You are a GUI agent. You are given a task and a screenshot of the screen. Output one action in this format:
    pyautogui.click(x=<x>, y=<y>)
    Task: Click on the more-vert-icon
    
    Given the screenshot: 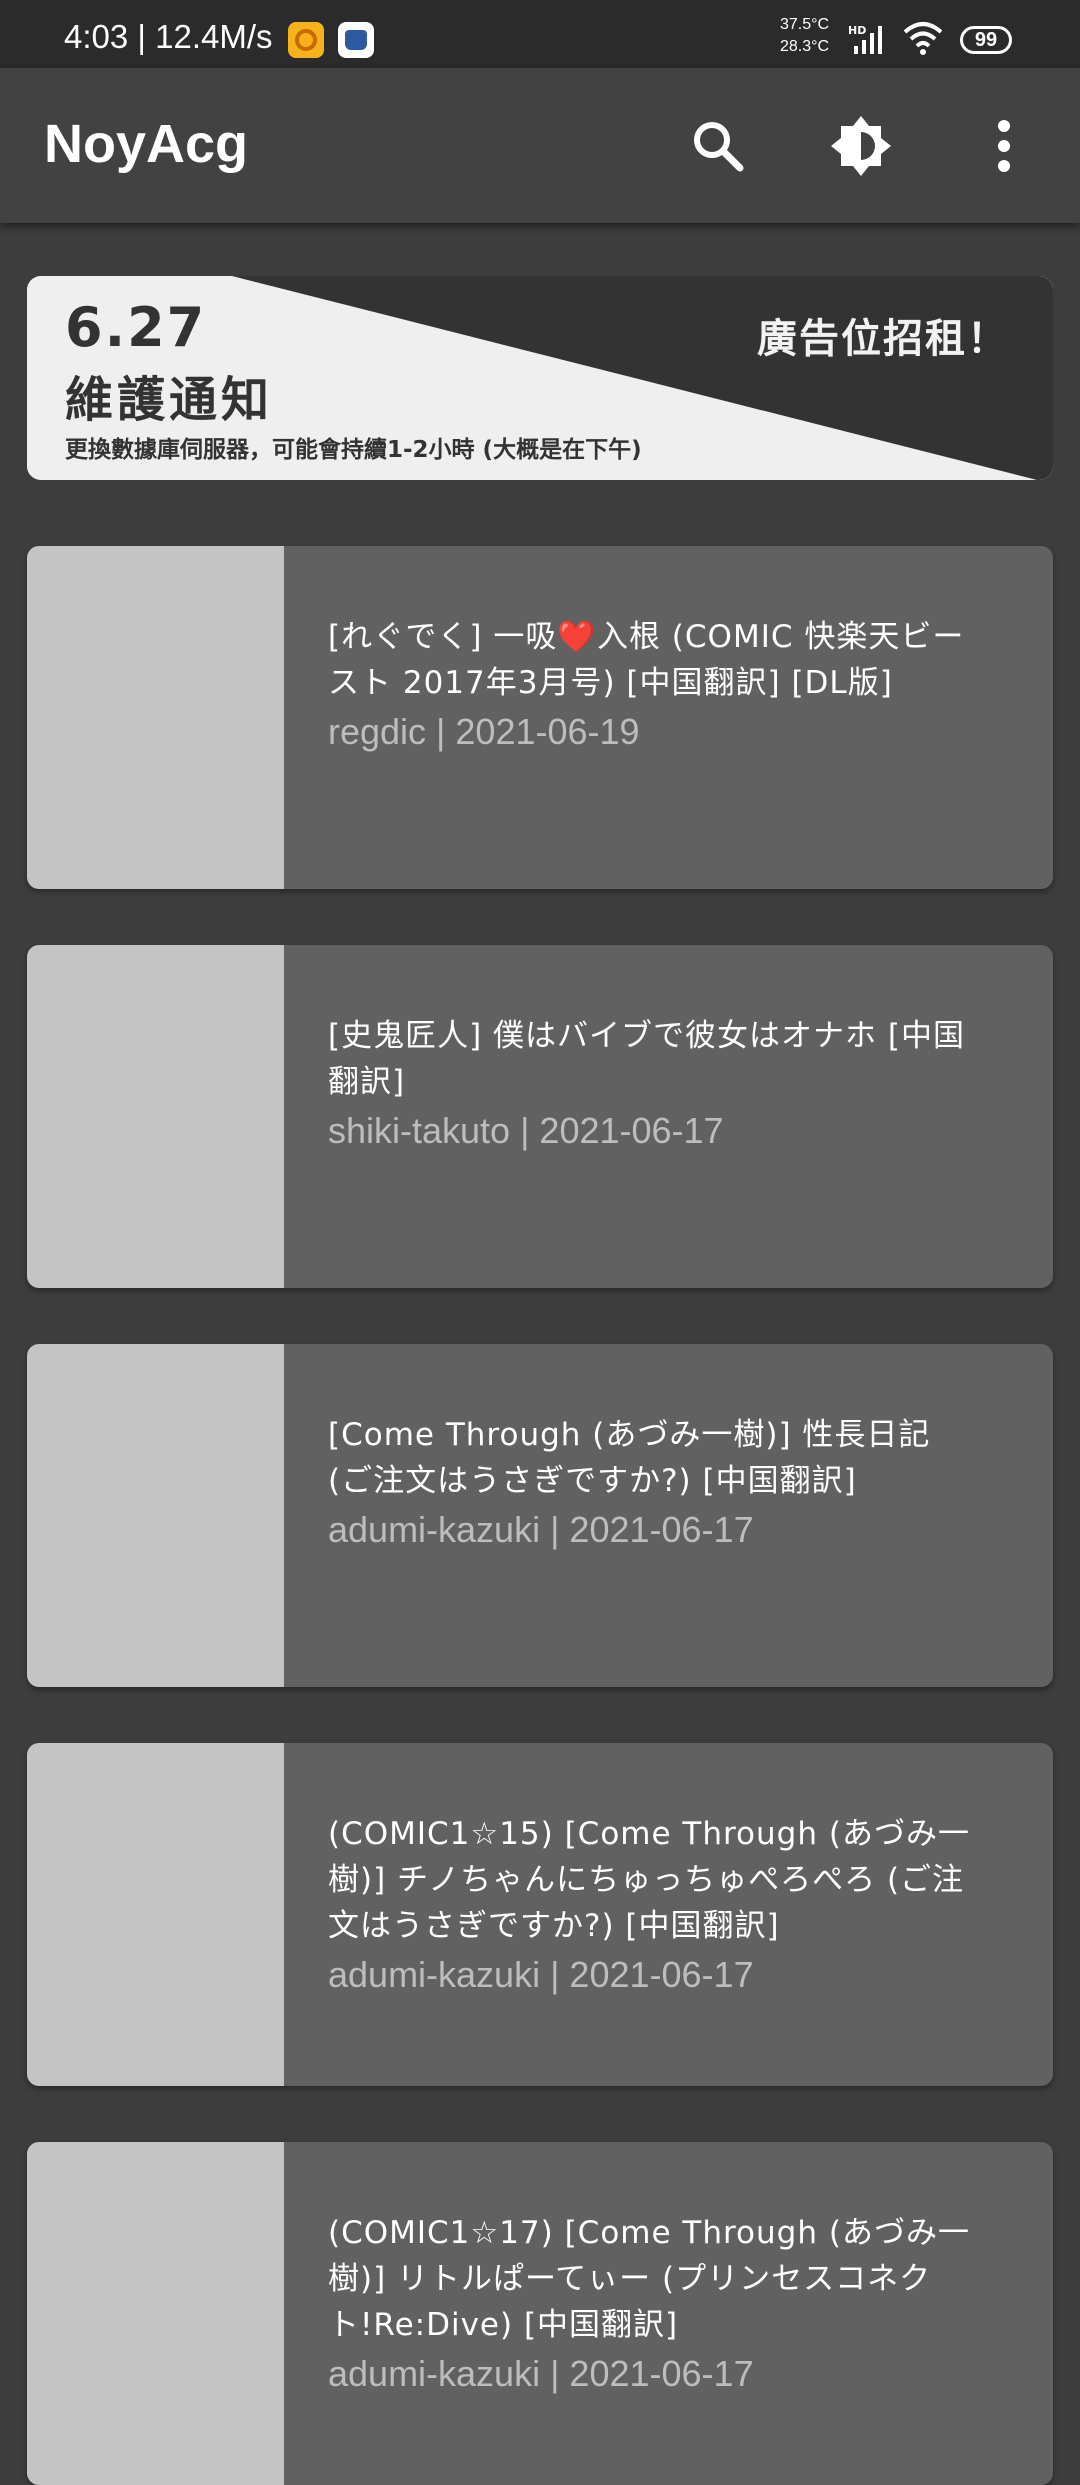 What is the action you would take?
    pyautogui.click(x=1004, y=146)
    